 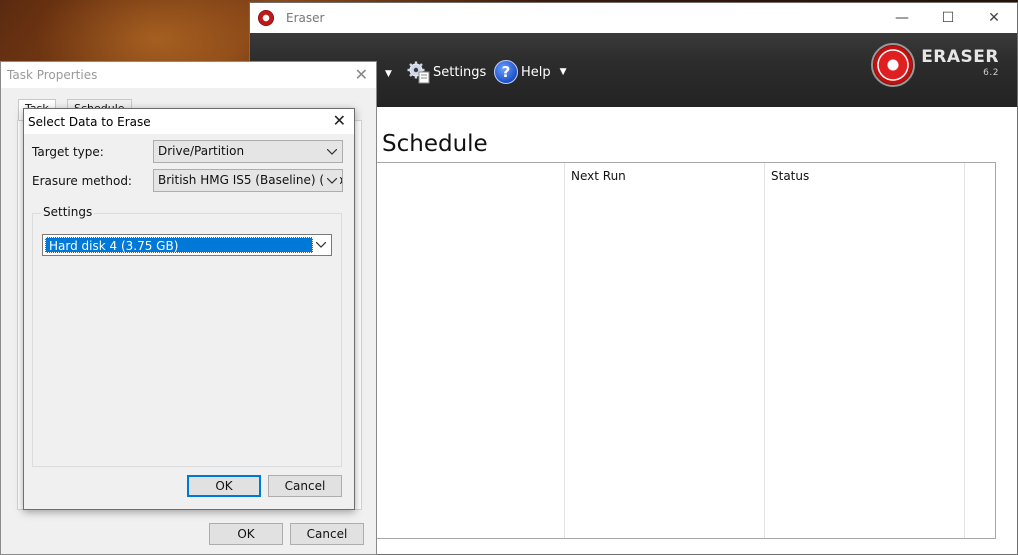 I want to click on eraser-app-icon, so click(x=266, y=18).